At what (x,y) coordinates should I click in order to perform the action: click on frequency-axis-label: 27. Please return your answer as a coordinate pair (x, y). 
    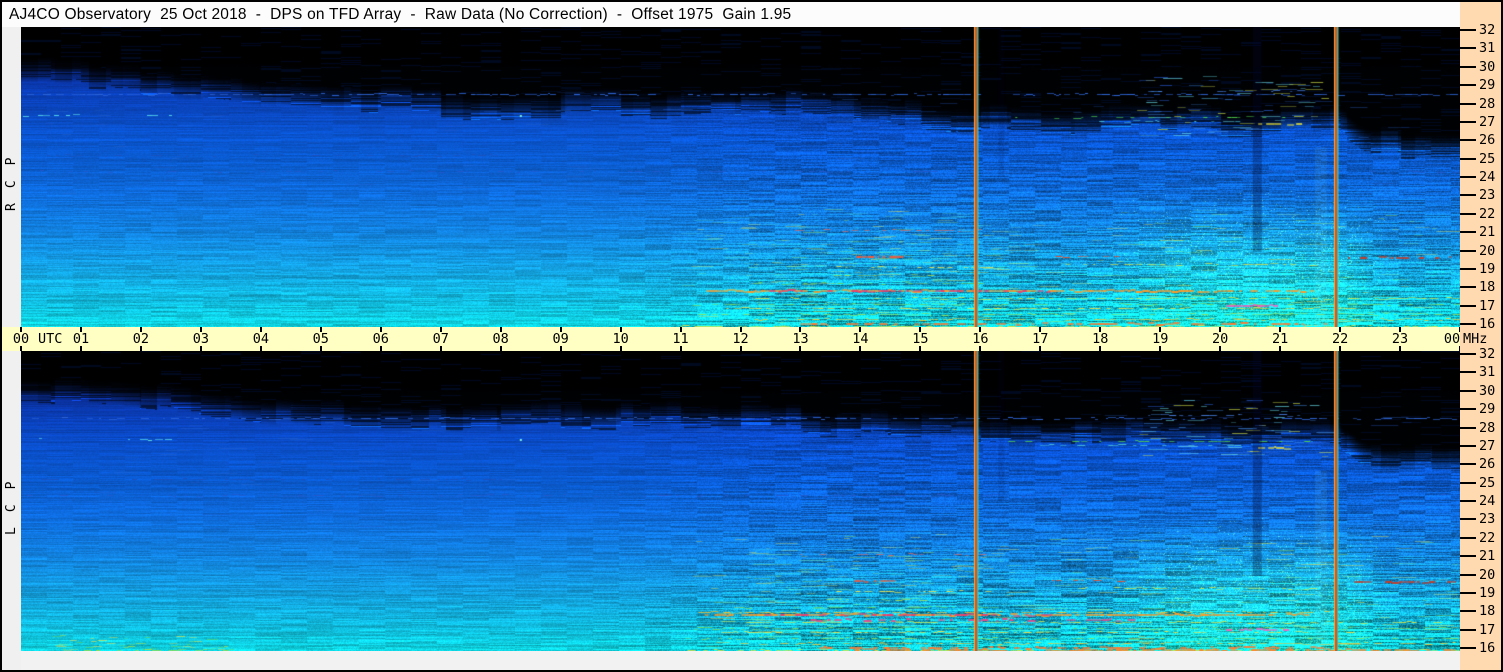
    Looking at the image, I should click on (1487, 445).